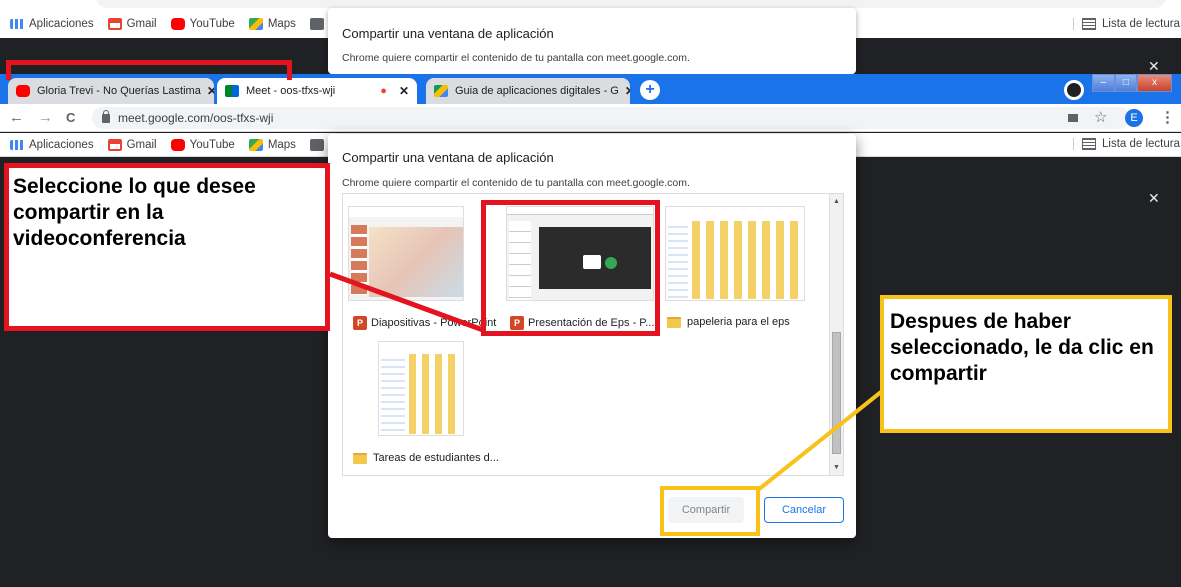  What do you see at coordinates (836, 393) in the screenshot?
I see `scrollbar-thumb` at bounding box center [836, 393].